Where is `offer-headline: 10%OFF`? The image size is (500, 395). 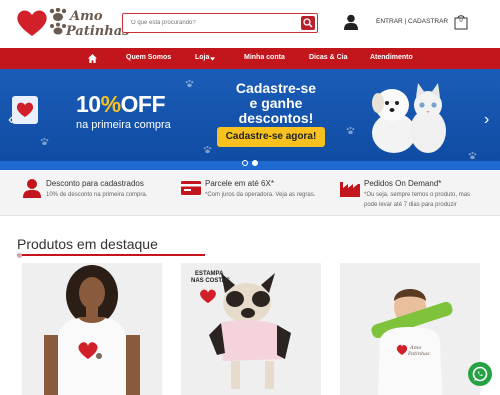
offer-headline: 10%OFF is located at coordinates (121, 104).